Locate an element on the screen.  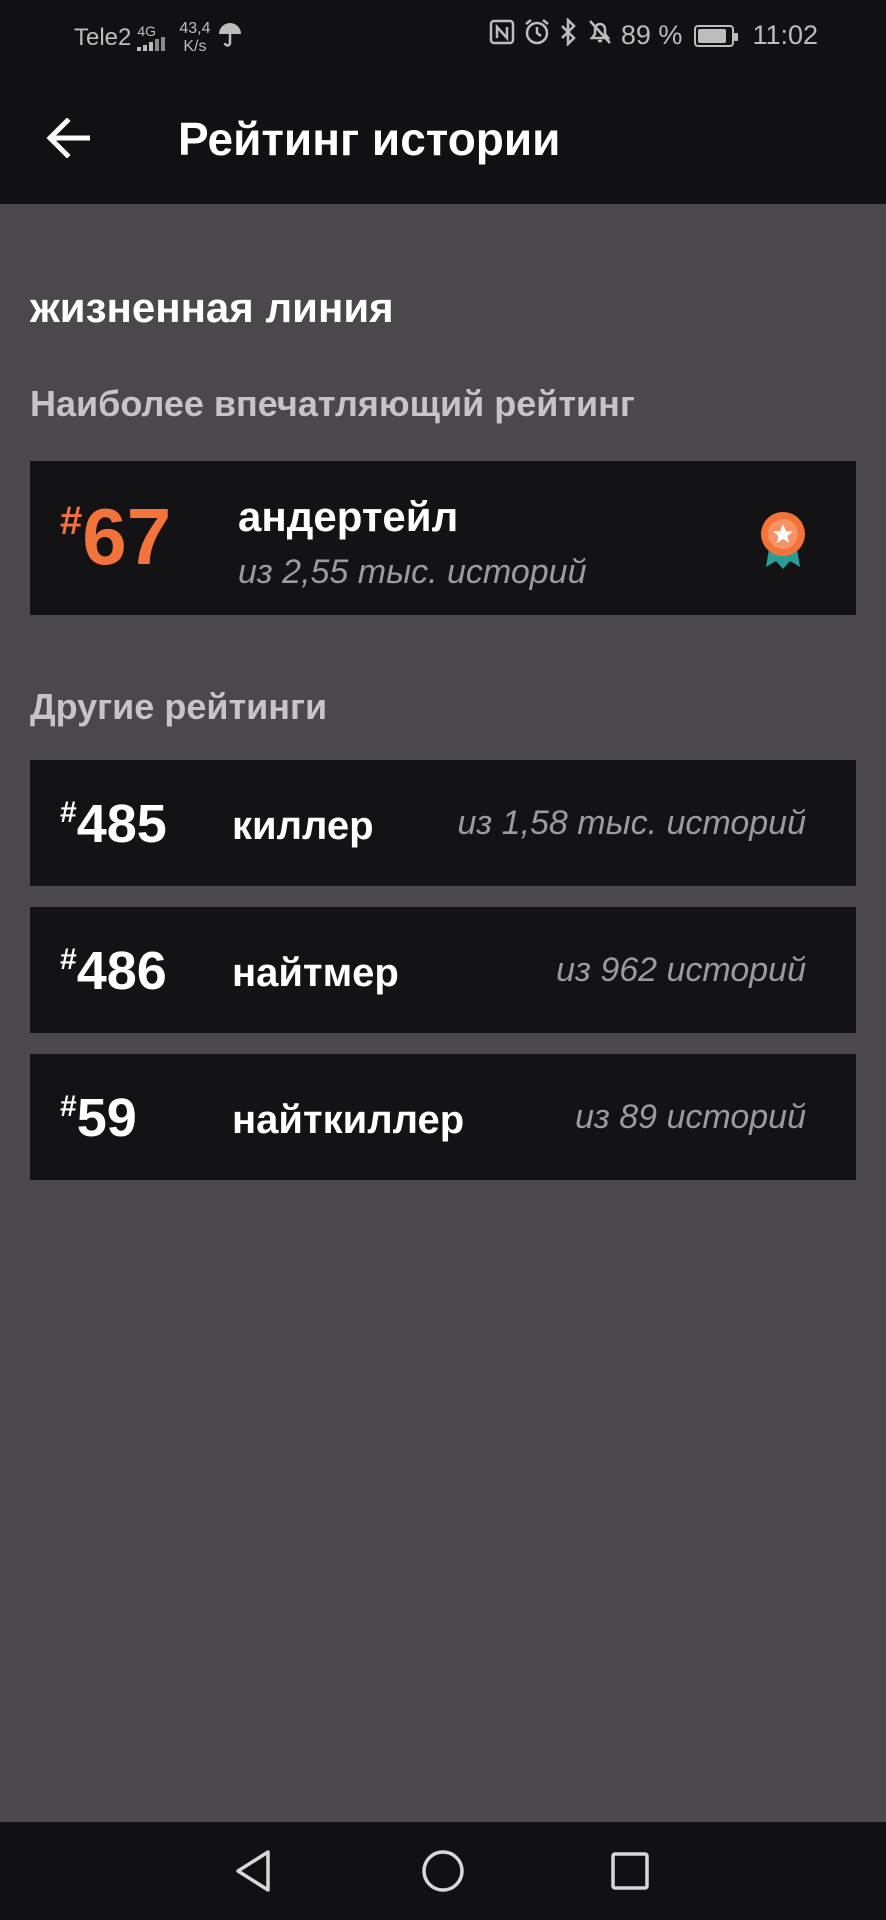
nav-home-button is located at coordinates (443, 1871).